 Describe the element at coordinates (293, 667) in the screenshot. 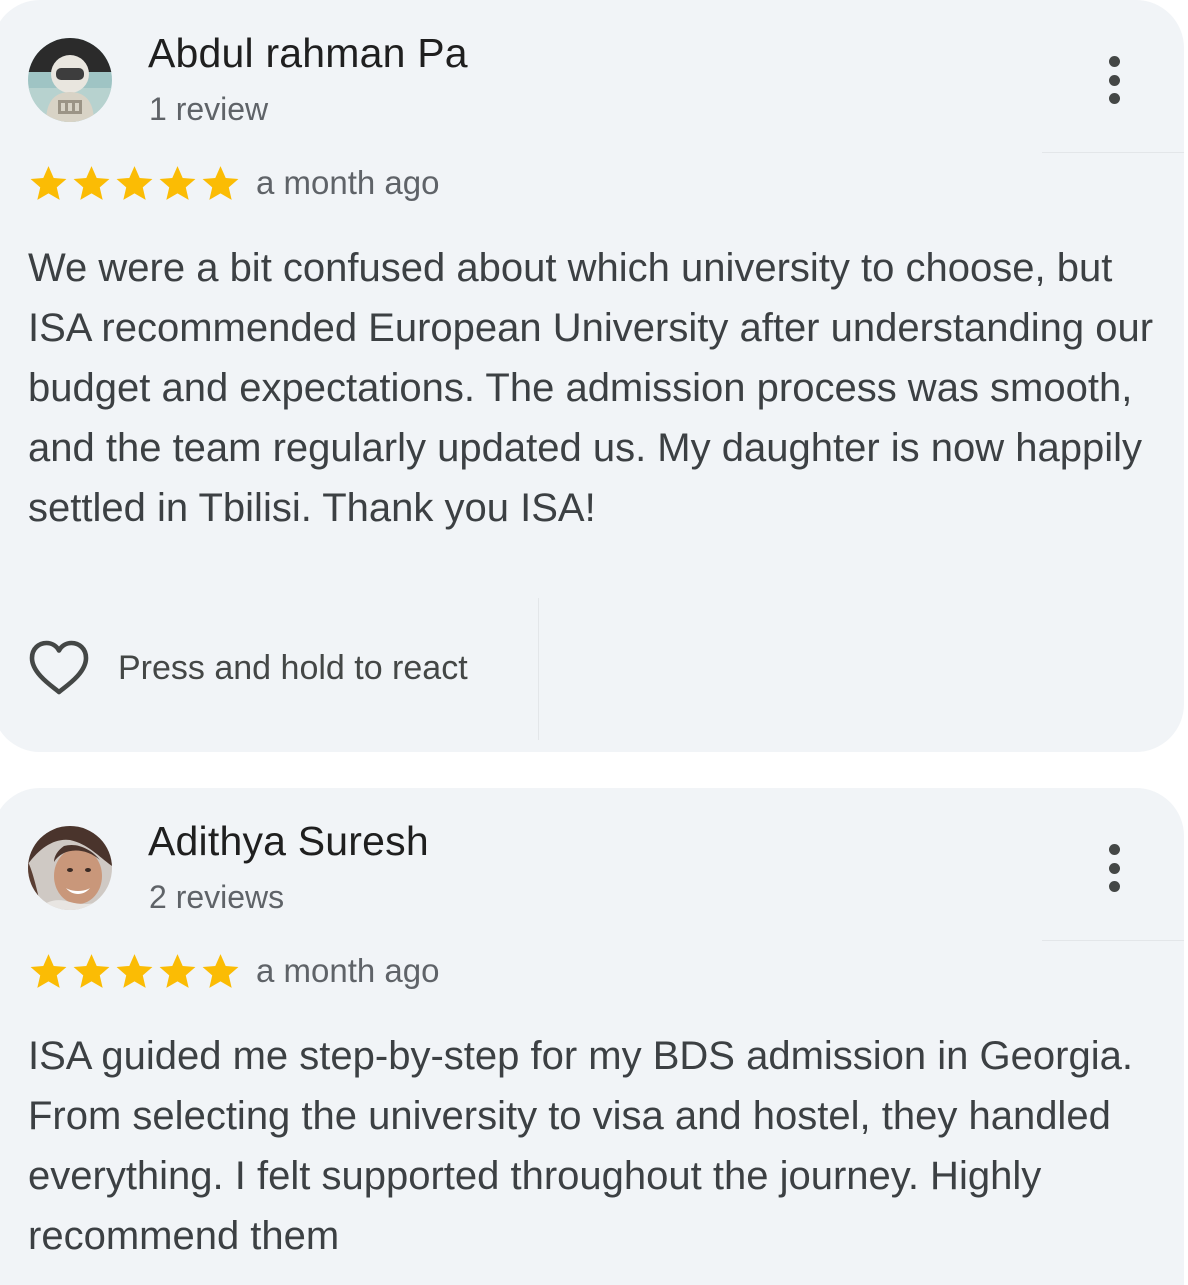

I see `react-label: Press and hold to react` at that location.